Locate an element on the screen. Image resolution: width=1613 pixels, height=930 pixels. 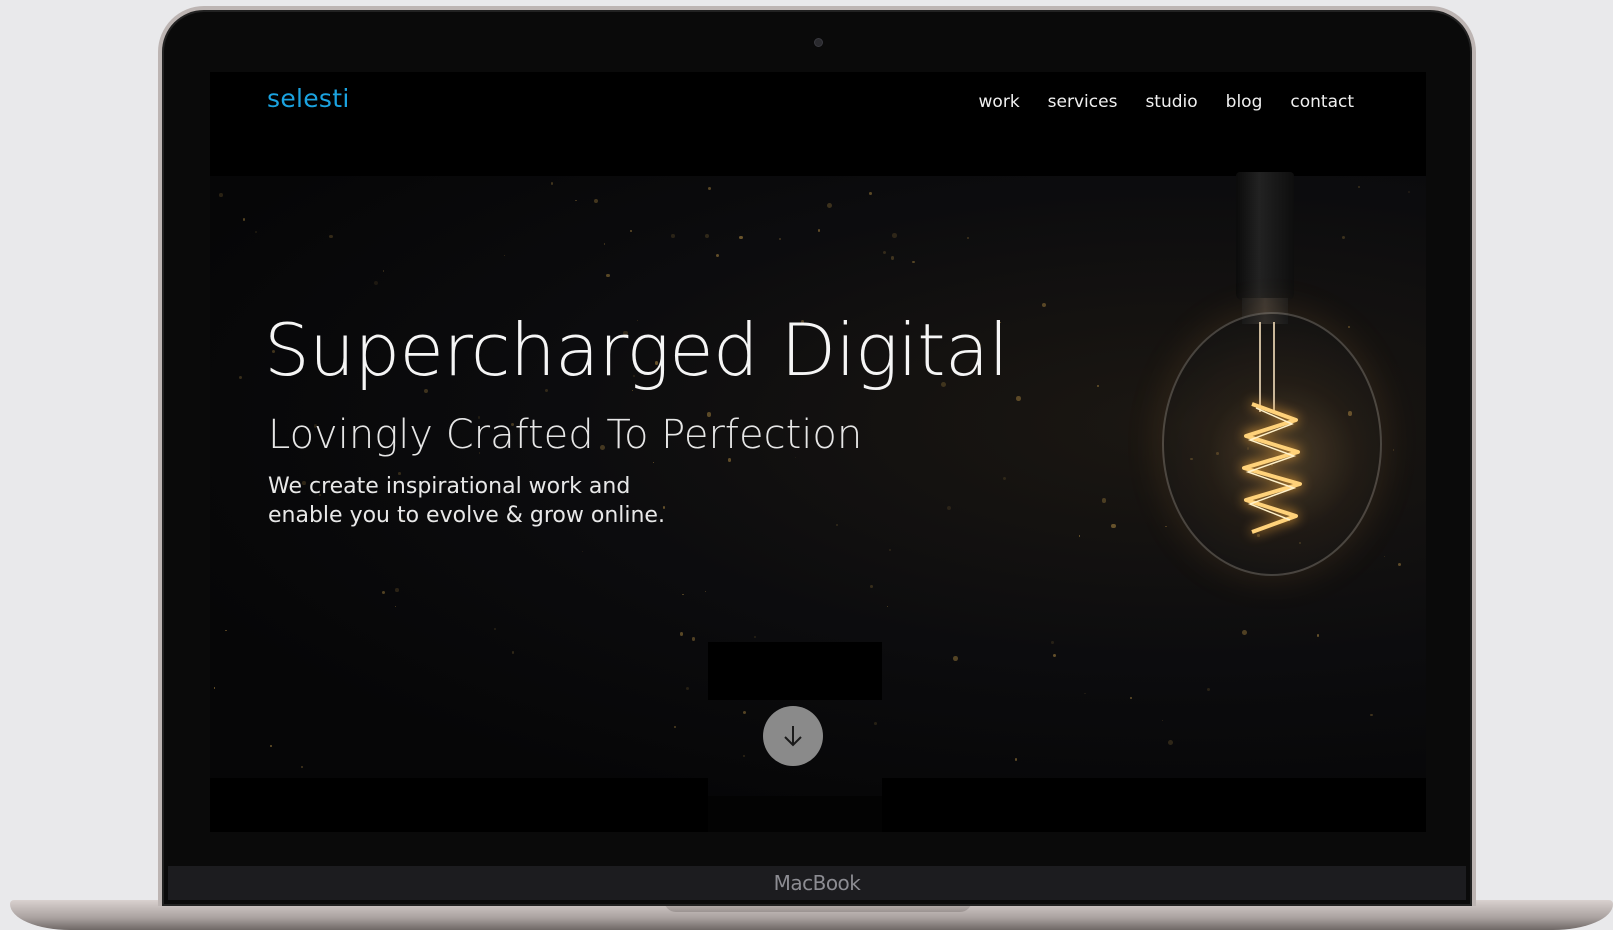
nav-item-blog: blog is located at coordinates (1244, 102).